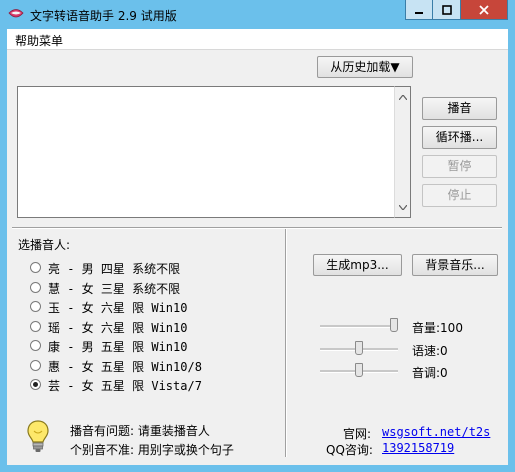  Describe the element at coordinates (125, 367) in the screenshot. I see `speaker-option-label: 惠 - 女 五星 限 Win10/8` at that location.